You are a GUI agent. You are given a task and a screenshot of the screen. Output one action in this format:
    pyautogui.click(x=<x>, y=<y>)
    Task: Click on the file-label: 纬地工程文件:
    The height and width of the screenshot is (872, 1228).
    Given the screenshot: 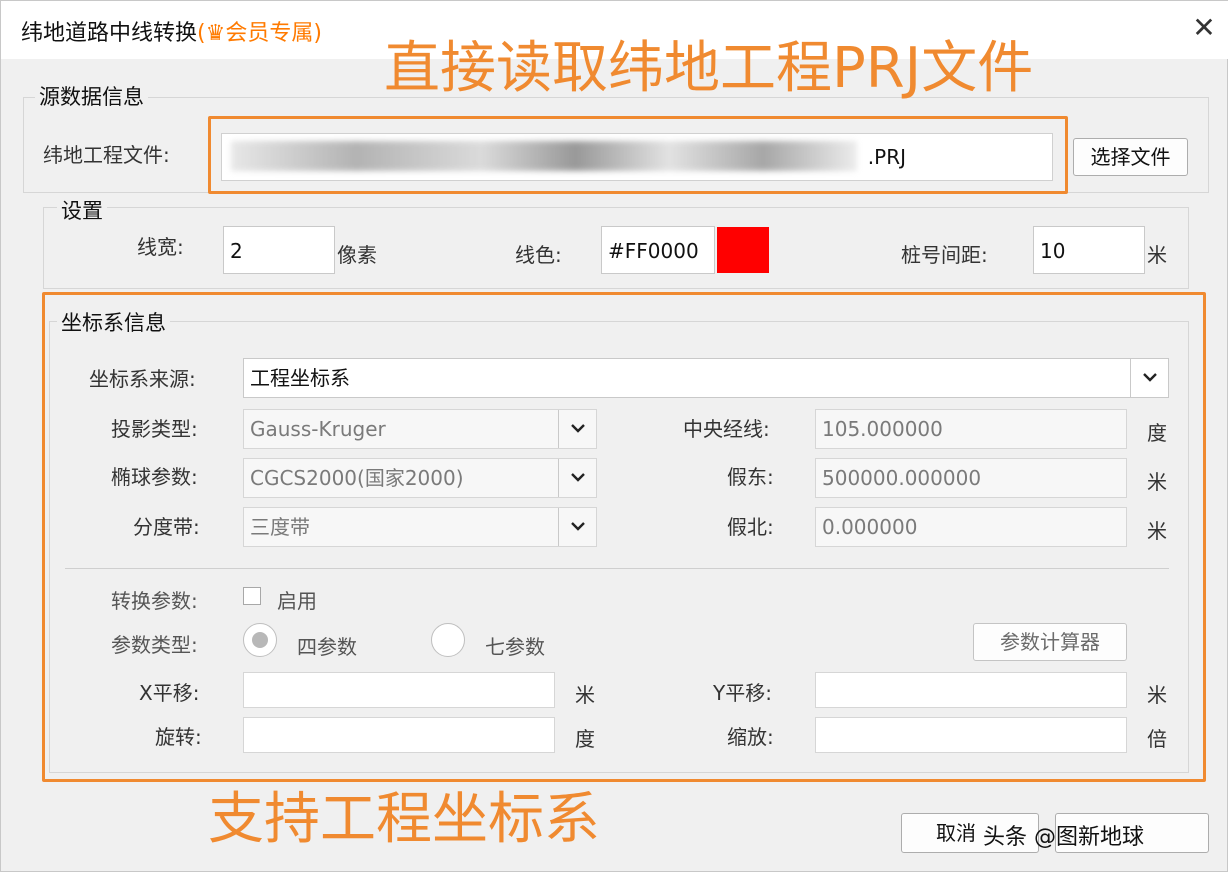 What is the action you would take?
    pyautogui.click(x=106, y=155)
    